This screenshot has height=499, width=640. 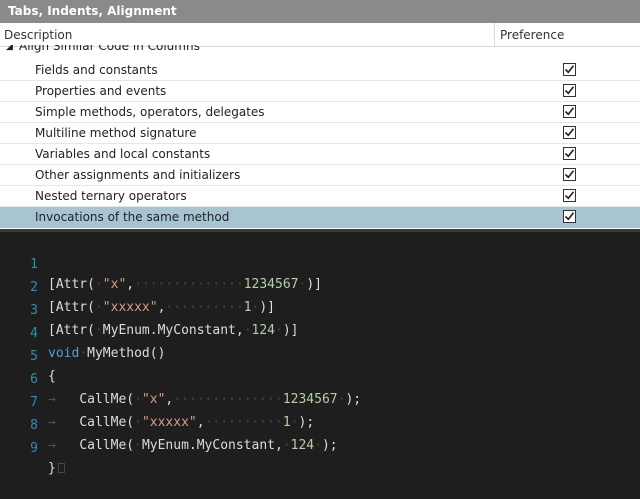 What do you see at coordinates (61, 468) in the screenshot?
I see `end-of-file-marker-icon` at bounding box center [61, 468].